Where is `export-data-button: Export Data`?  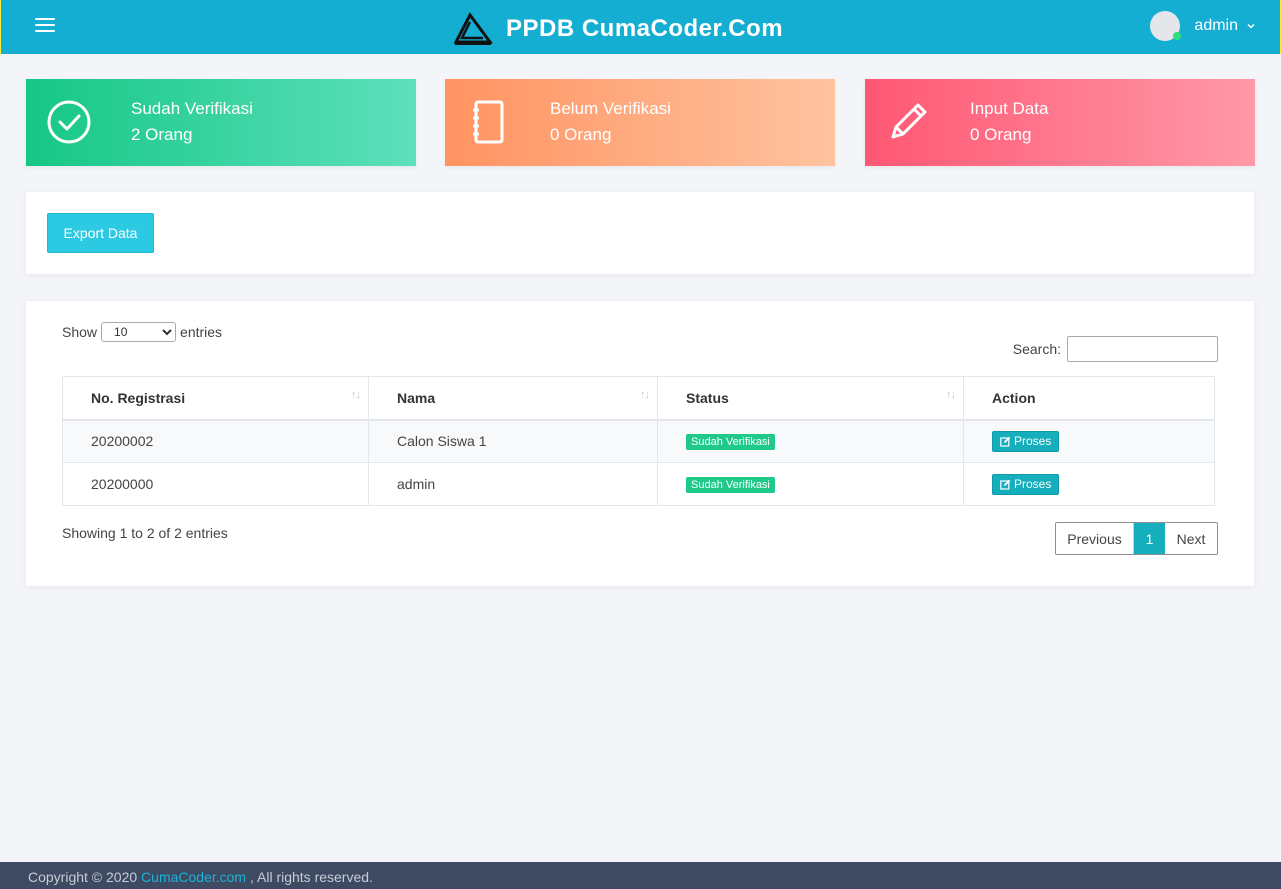
export-data-button: Export Data is located at coordinates (100, 233).